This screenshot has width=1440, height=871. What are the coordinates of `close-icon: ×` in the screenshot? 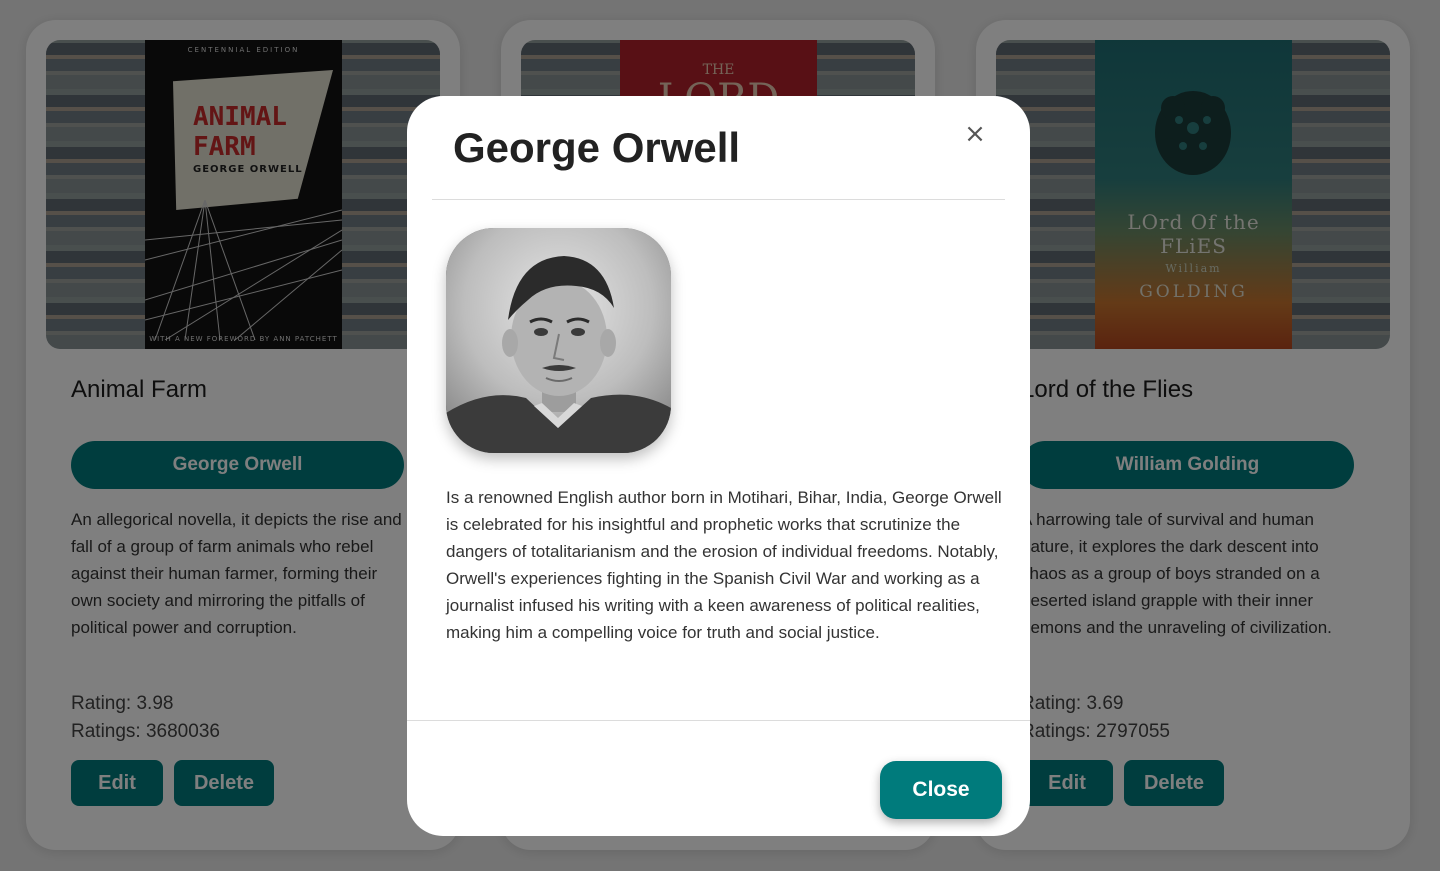 It's located at (975, 134).